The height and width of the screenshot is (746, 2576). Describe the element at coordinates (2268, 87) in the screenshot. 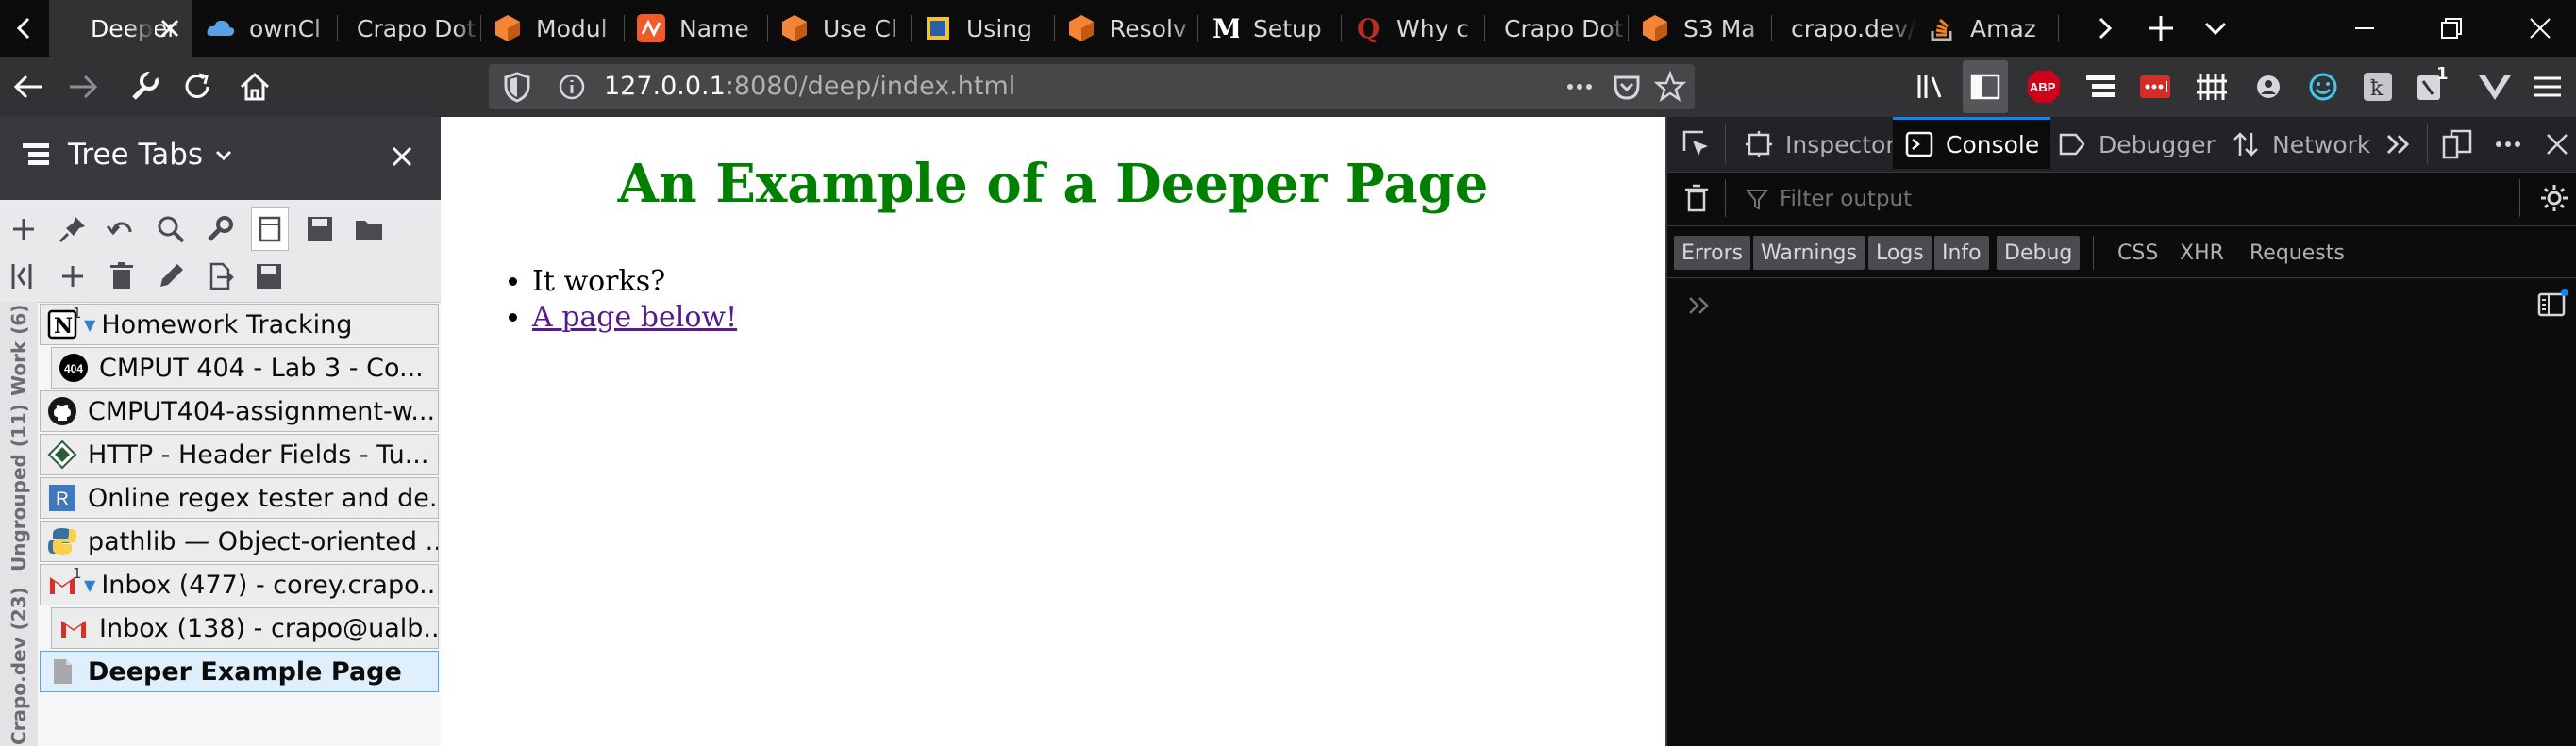

I see `account-button` at that location.